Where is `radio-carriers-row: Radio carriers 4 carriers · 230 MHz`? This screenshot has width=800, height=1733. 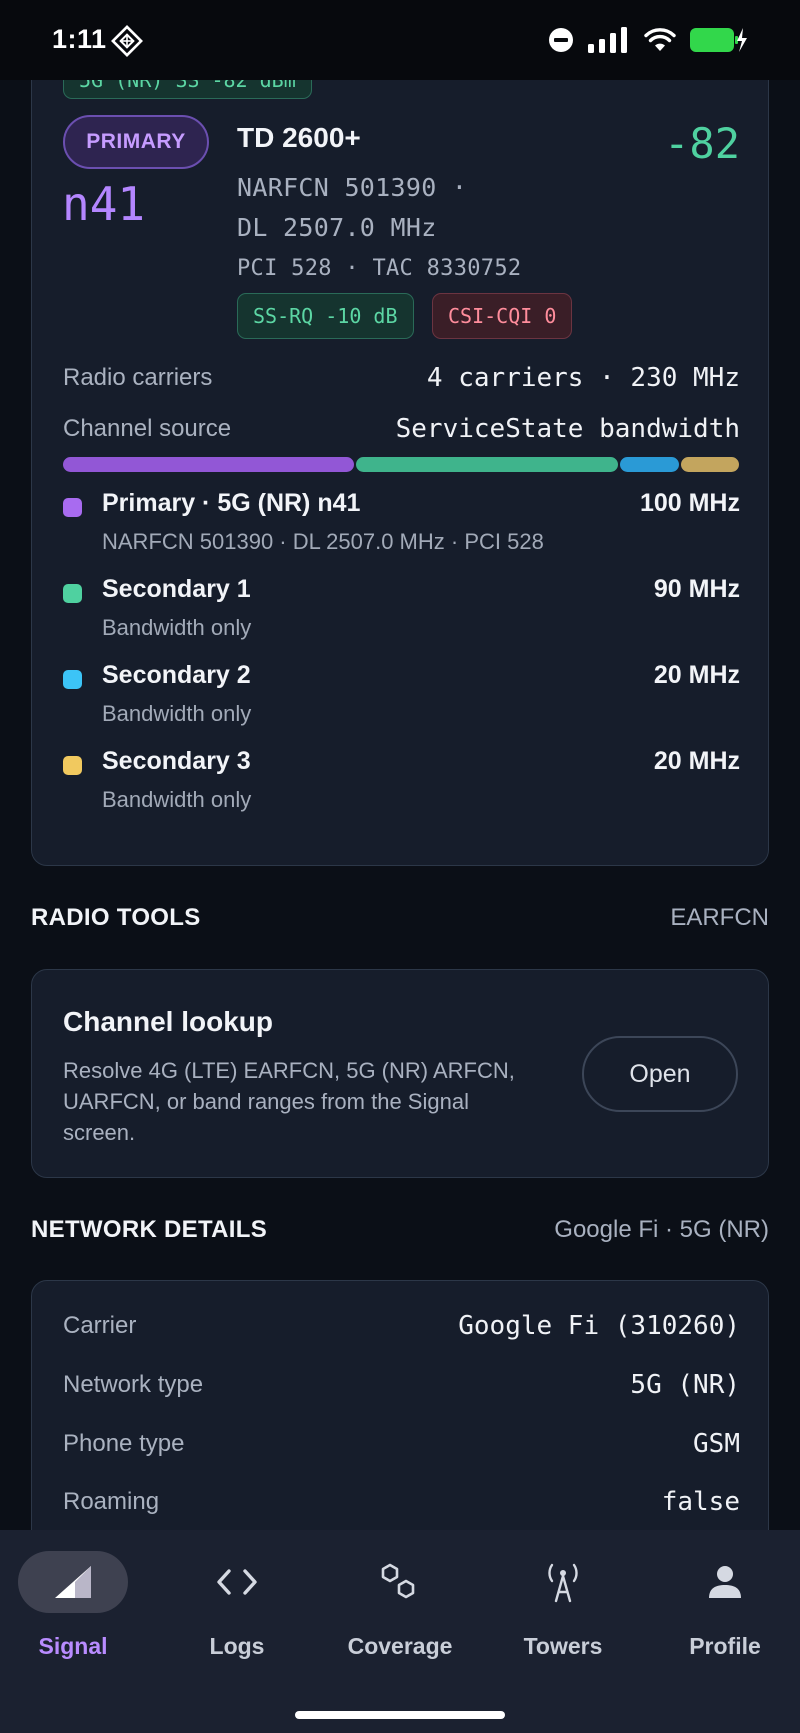 radio-carriers-row: Radio carriers 4 carriers · 230 MHz is located at coordinates (401, 378).